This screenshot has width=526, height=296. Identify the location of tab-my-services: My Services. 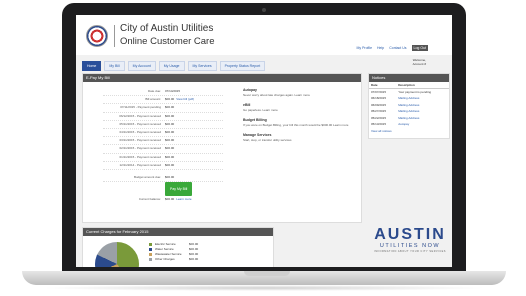
(202, 66).